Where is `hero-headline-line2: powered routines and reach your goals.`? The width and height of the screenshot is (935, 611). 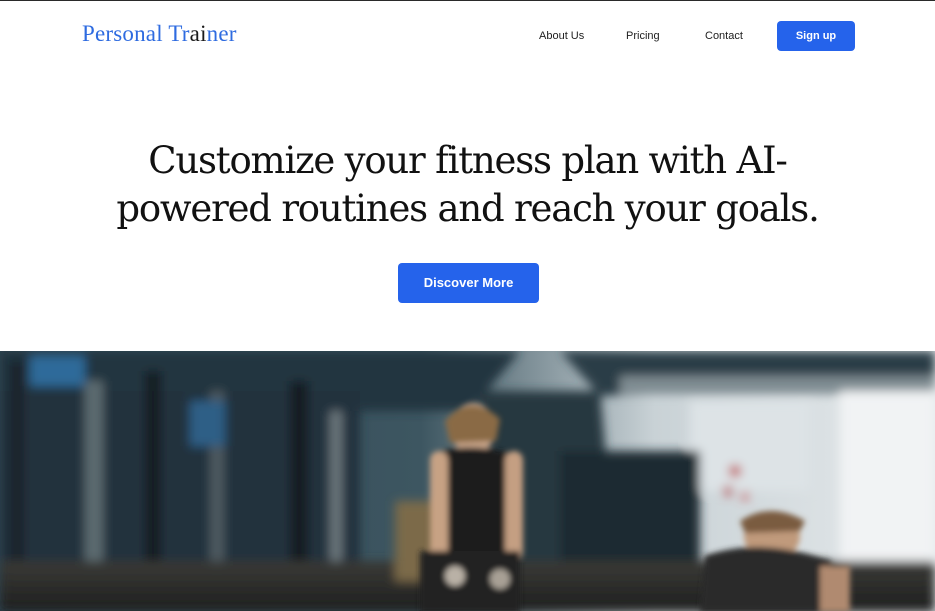 hero-headline-line2: powered routines and reach your goals. is located at coordinates (467, 208).